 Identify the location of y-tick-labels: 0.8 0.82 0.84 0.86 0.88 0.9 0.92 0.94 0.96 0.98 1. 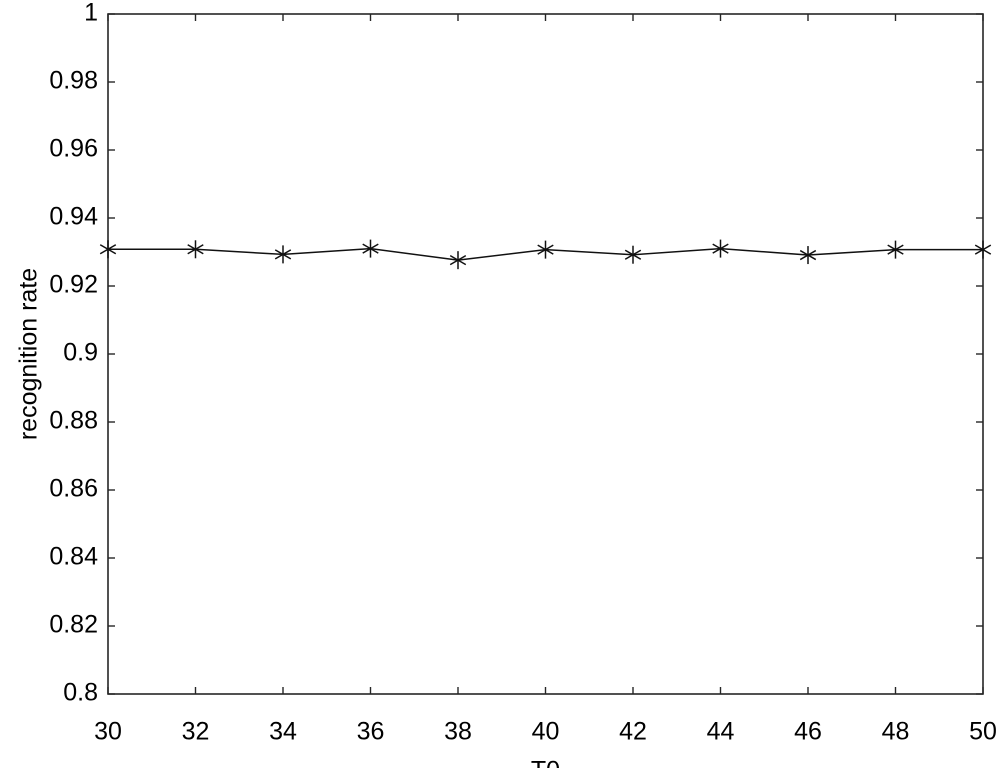
(73, 353).